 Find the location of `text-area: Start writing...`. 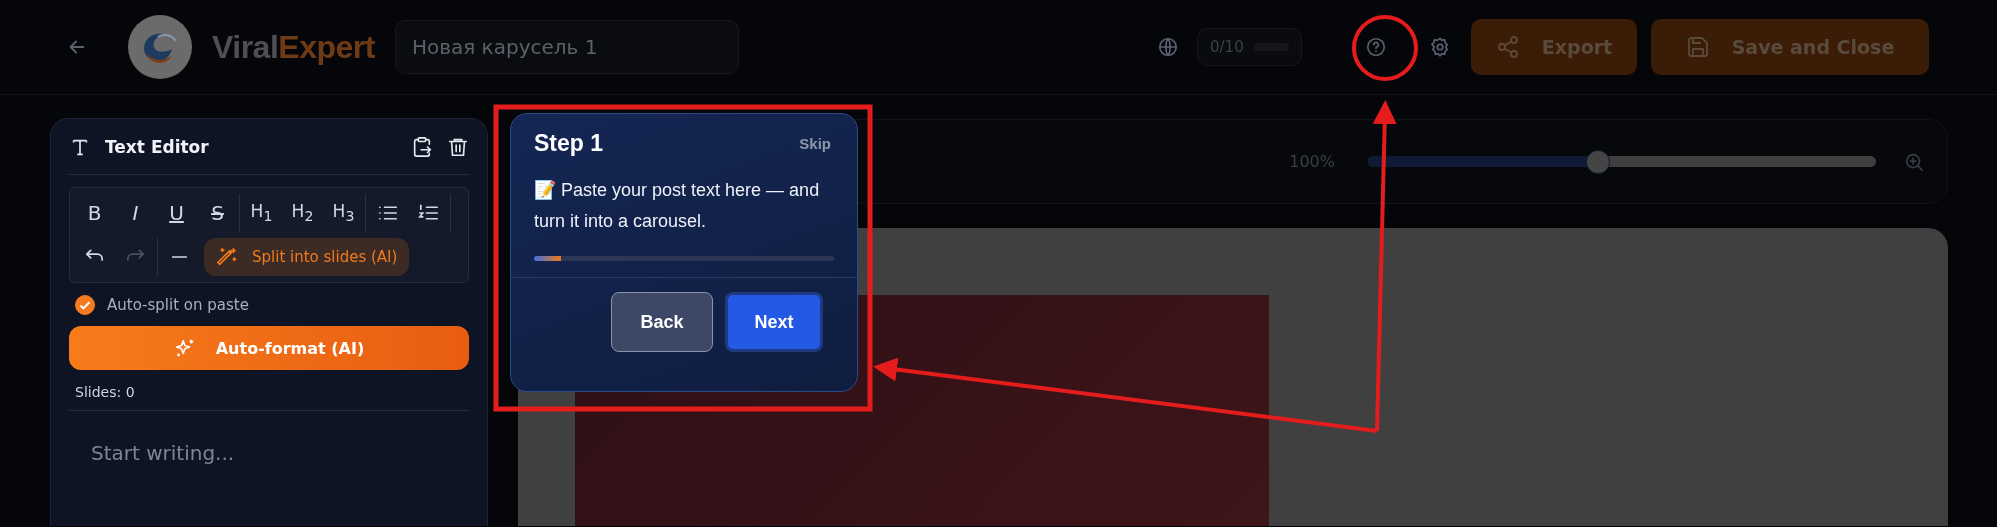

text-area: Start writing... is located at coordinates (269, 461).